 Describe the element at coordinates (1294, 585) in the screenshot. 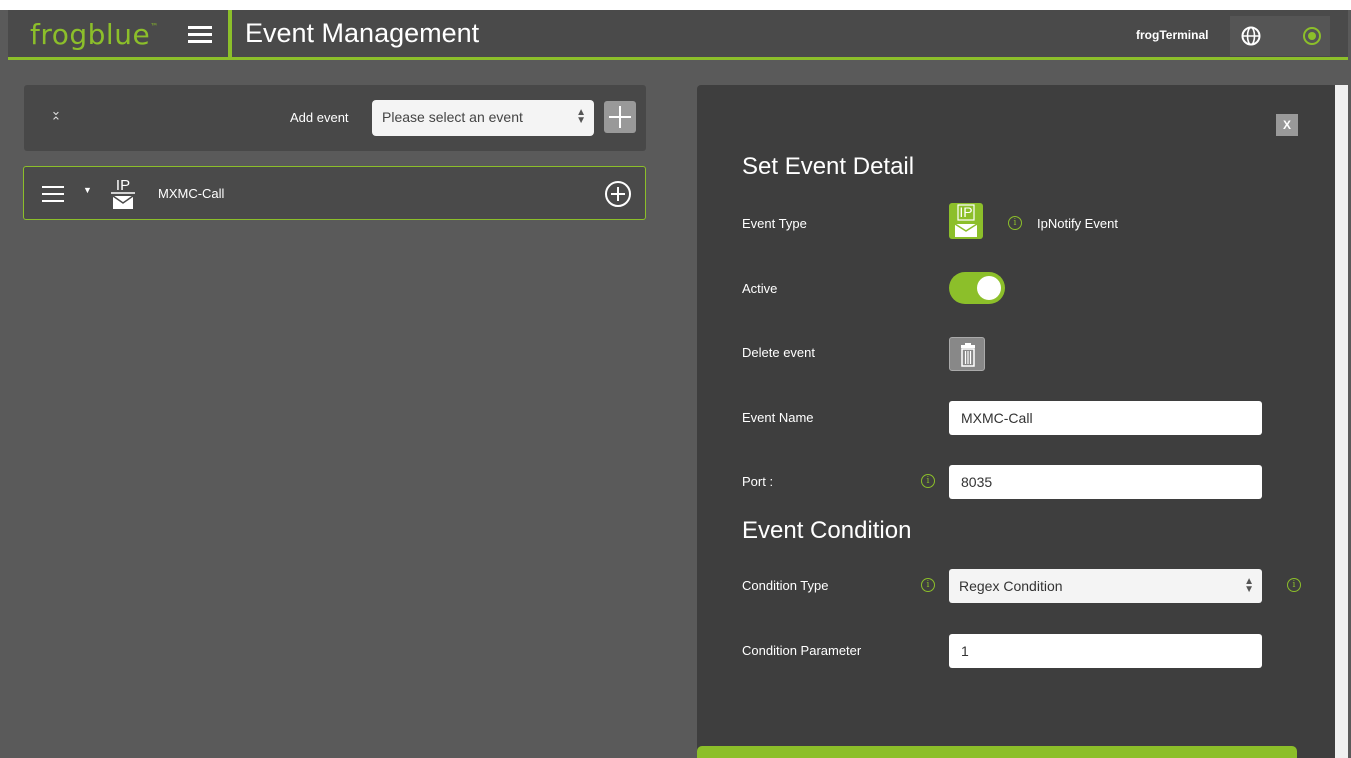

I see `condition-select-info-icon: i` at that location.